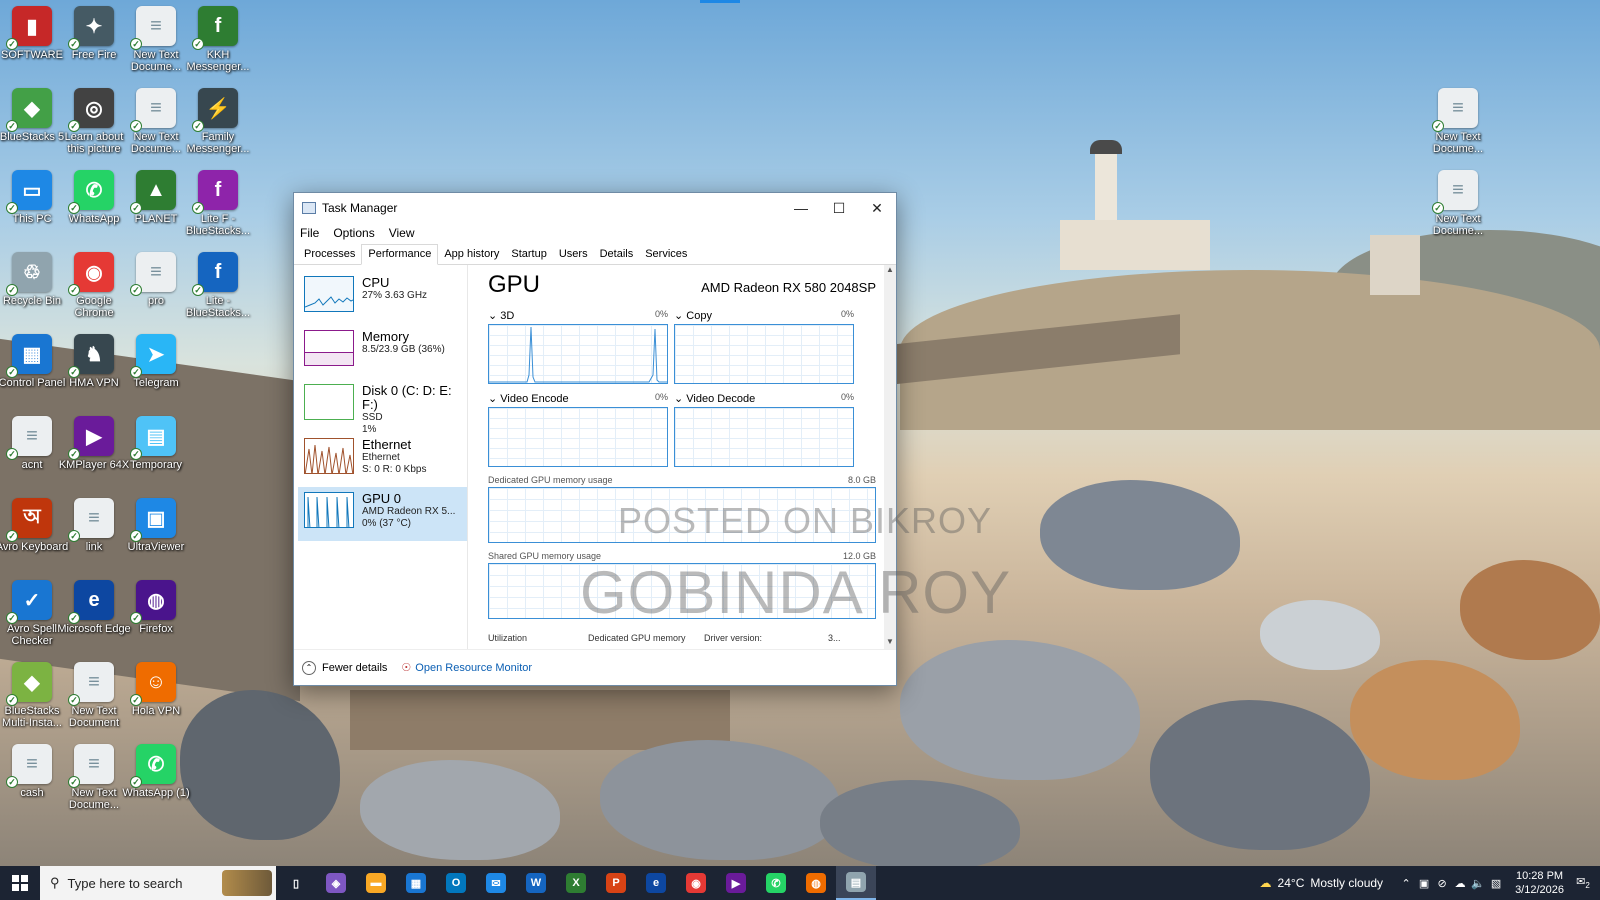  I want to click on sidebar-item-memory: Memory 8.5/23.9 GB (36%), so click(382, 352).